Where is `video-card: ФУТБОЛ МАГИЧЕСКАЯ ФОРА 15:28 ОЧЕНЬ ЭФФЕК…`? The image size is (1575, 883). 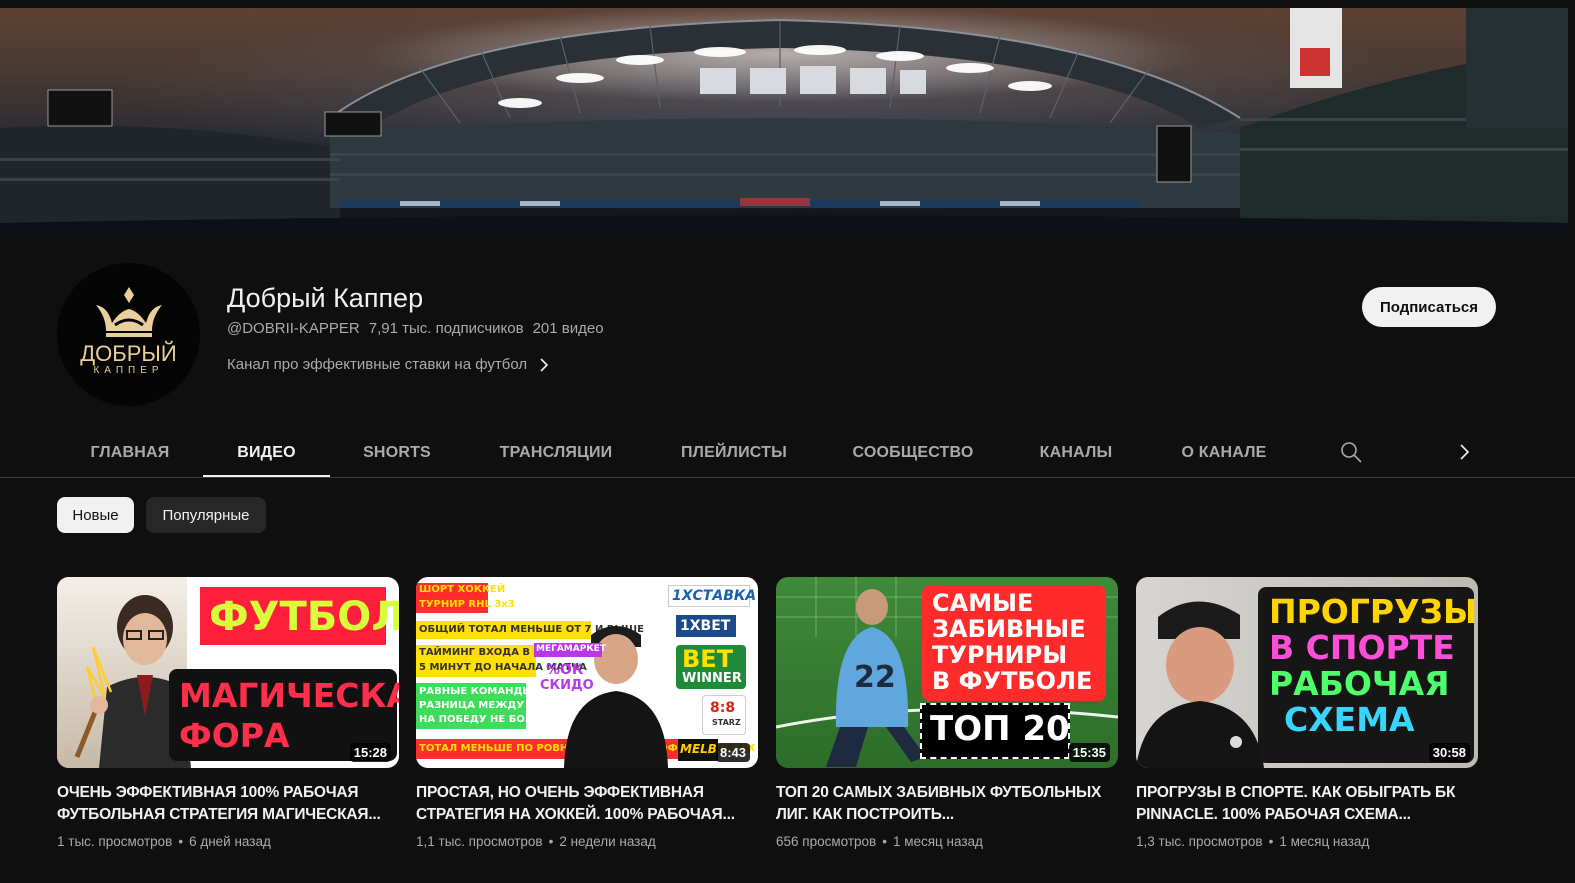 video-card: ФУТБОЛ МАГИЧЕСКАЯ ФОРА 15:28 ОЧЕНЬ ЭФФЕК… is located at coordinates (228, 713).